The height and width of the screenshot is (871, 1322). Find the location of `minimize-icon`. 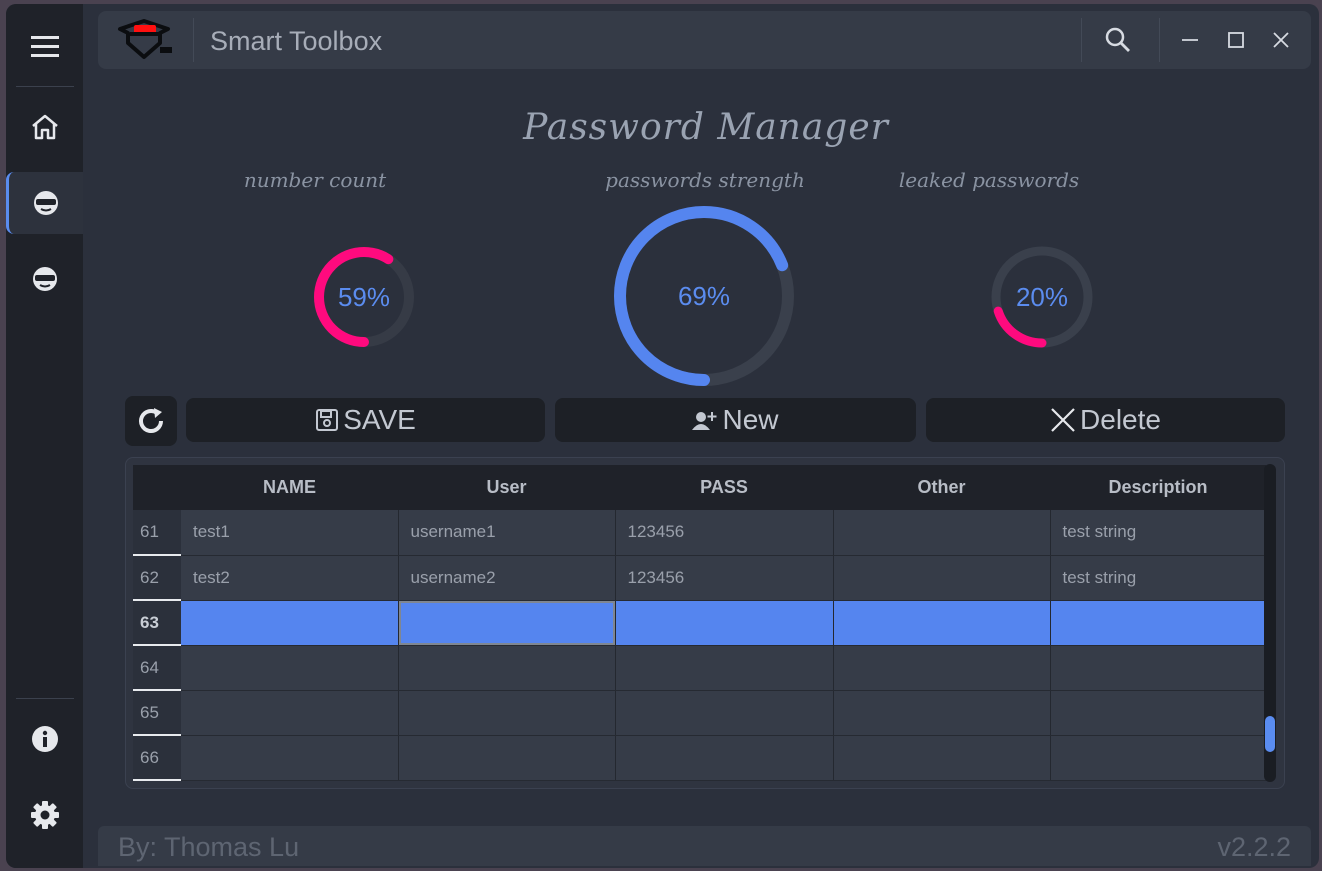

minimize-icon is located at coordinates (1190, 40).